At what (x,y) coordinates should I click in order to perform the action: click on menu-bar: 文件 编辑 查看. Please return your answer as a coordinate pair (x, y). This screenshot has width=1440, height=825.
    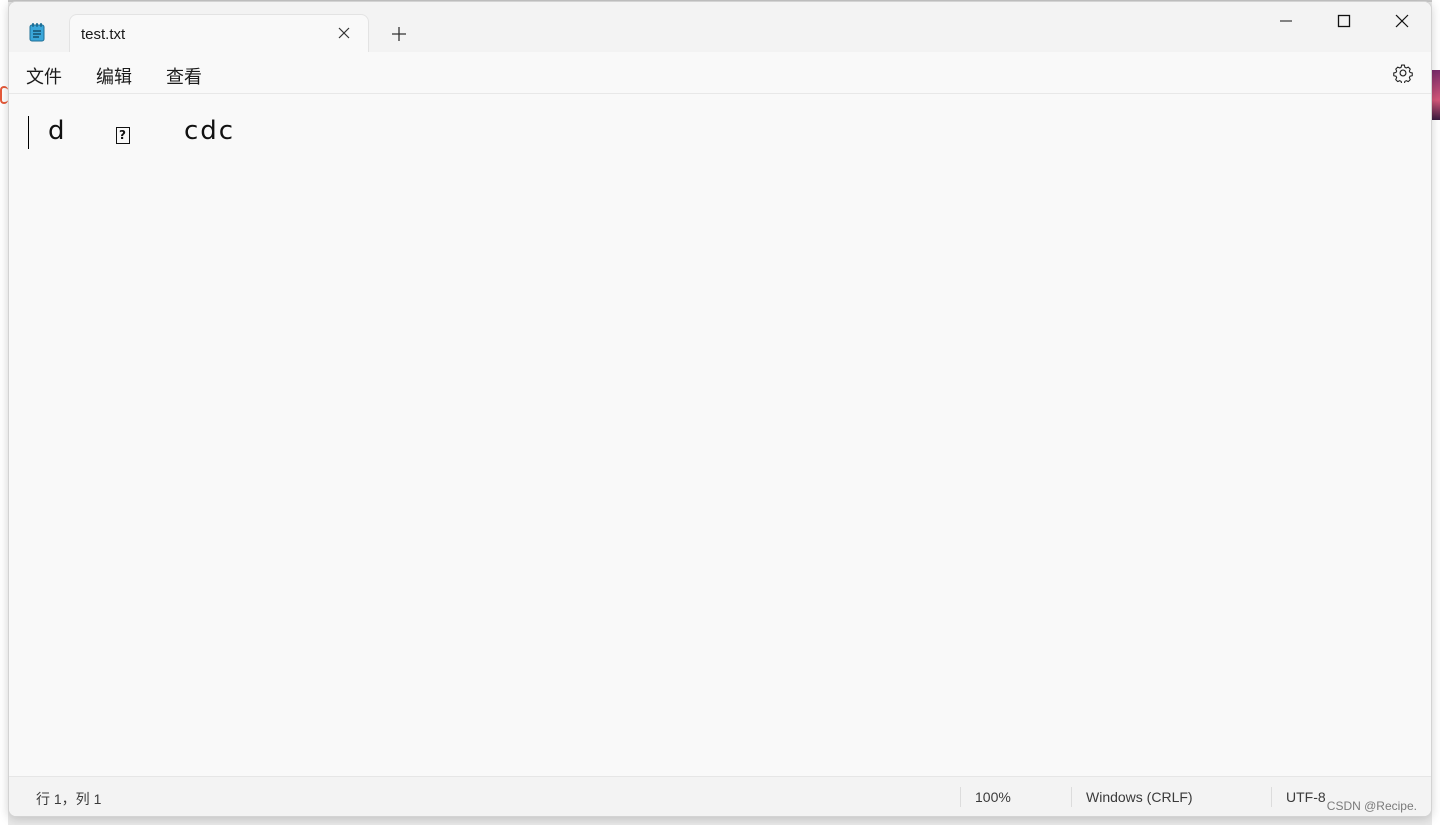
    Looking at the image, I should click on (720, 73).